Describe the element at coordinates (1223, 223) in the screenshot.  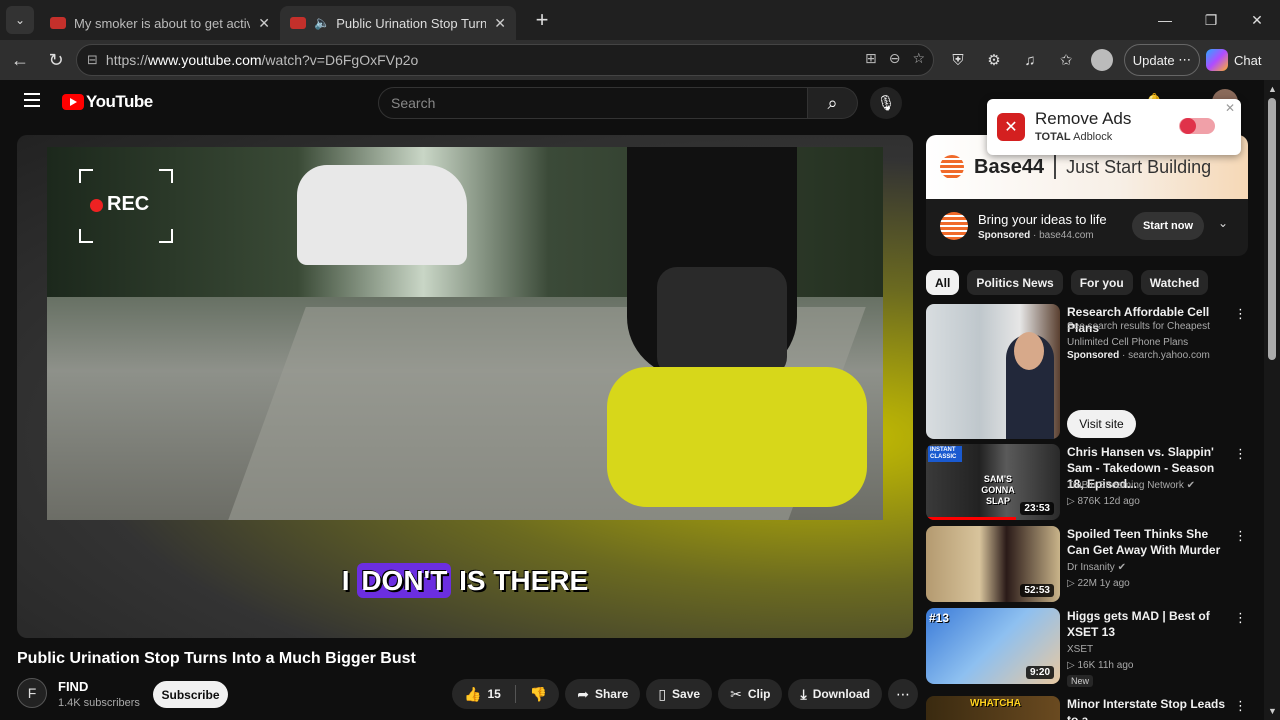
I see `chevron-down-icon: ⌄` at that location.